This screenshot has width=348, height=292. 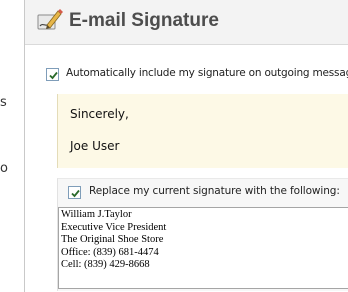 I want to click on page-title: E-mail Signature, so click(x=144, y=20).